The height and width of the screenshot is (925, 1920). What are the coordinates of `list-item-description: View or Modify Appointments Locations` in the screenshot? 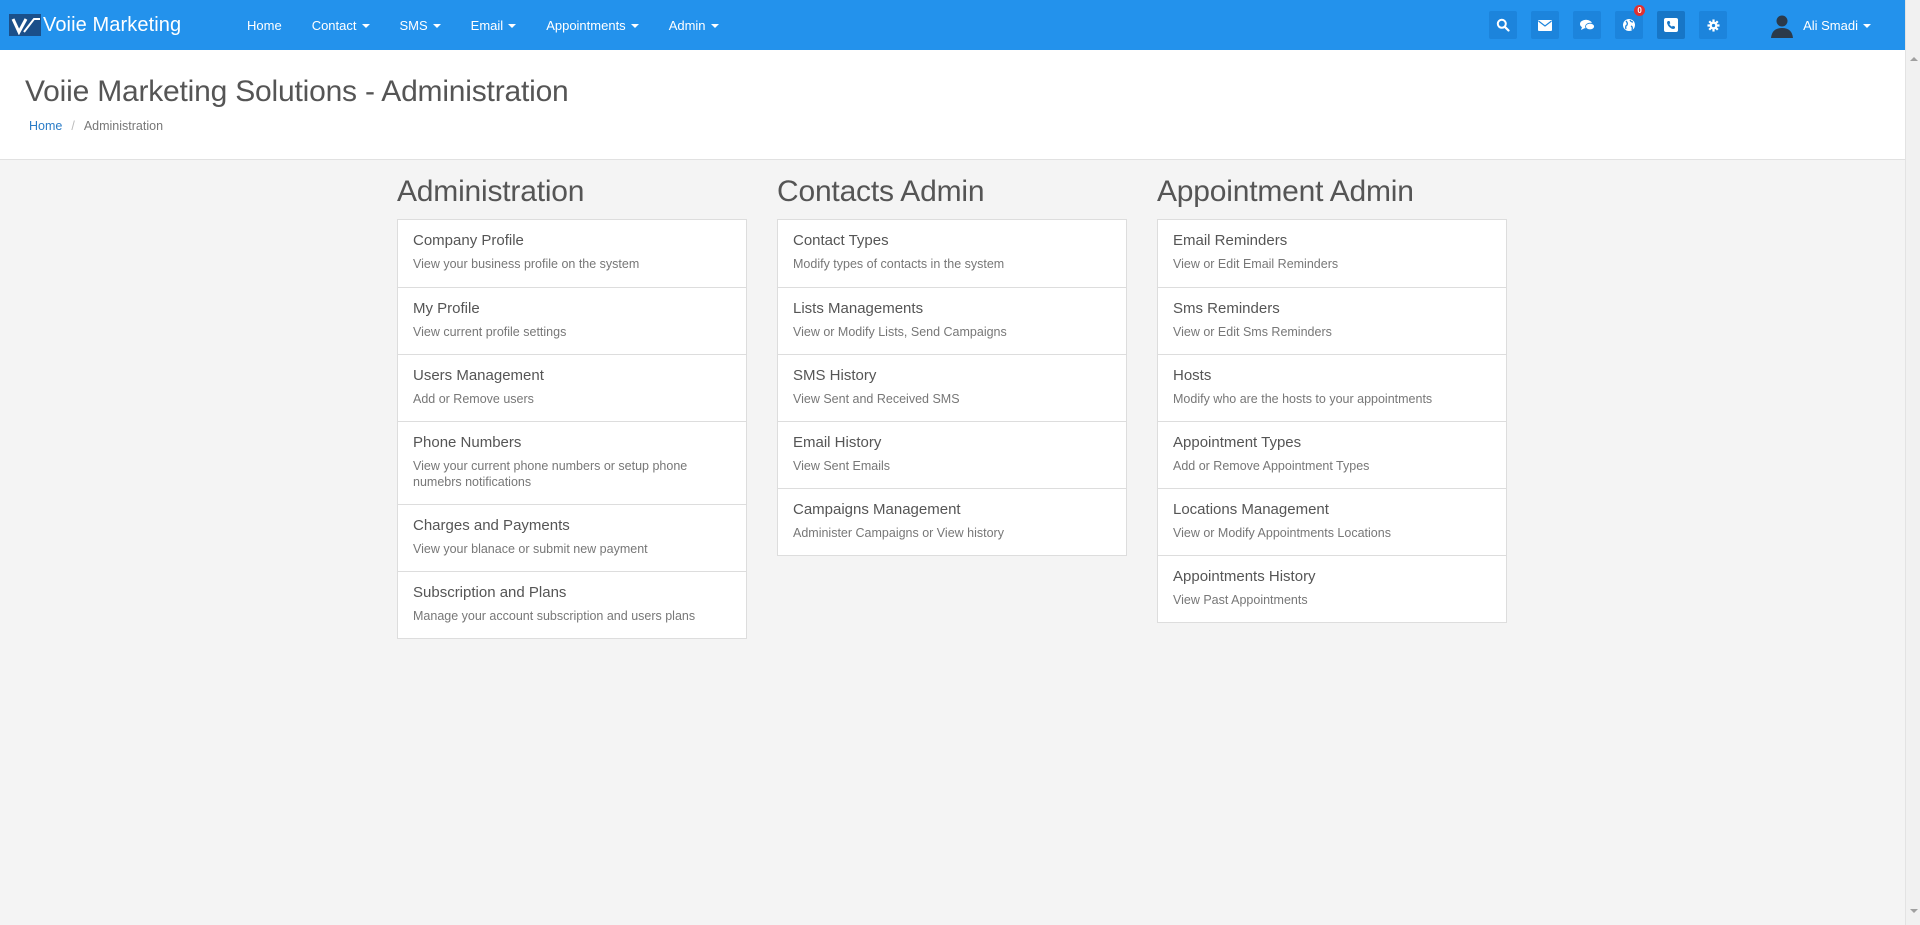 It's located at (1282, 533).